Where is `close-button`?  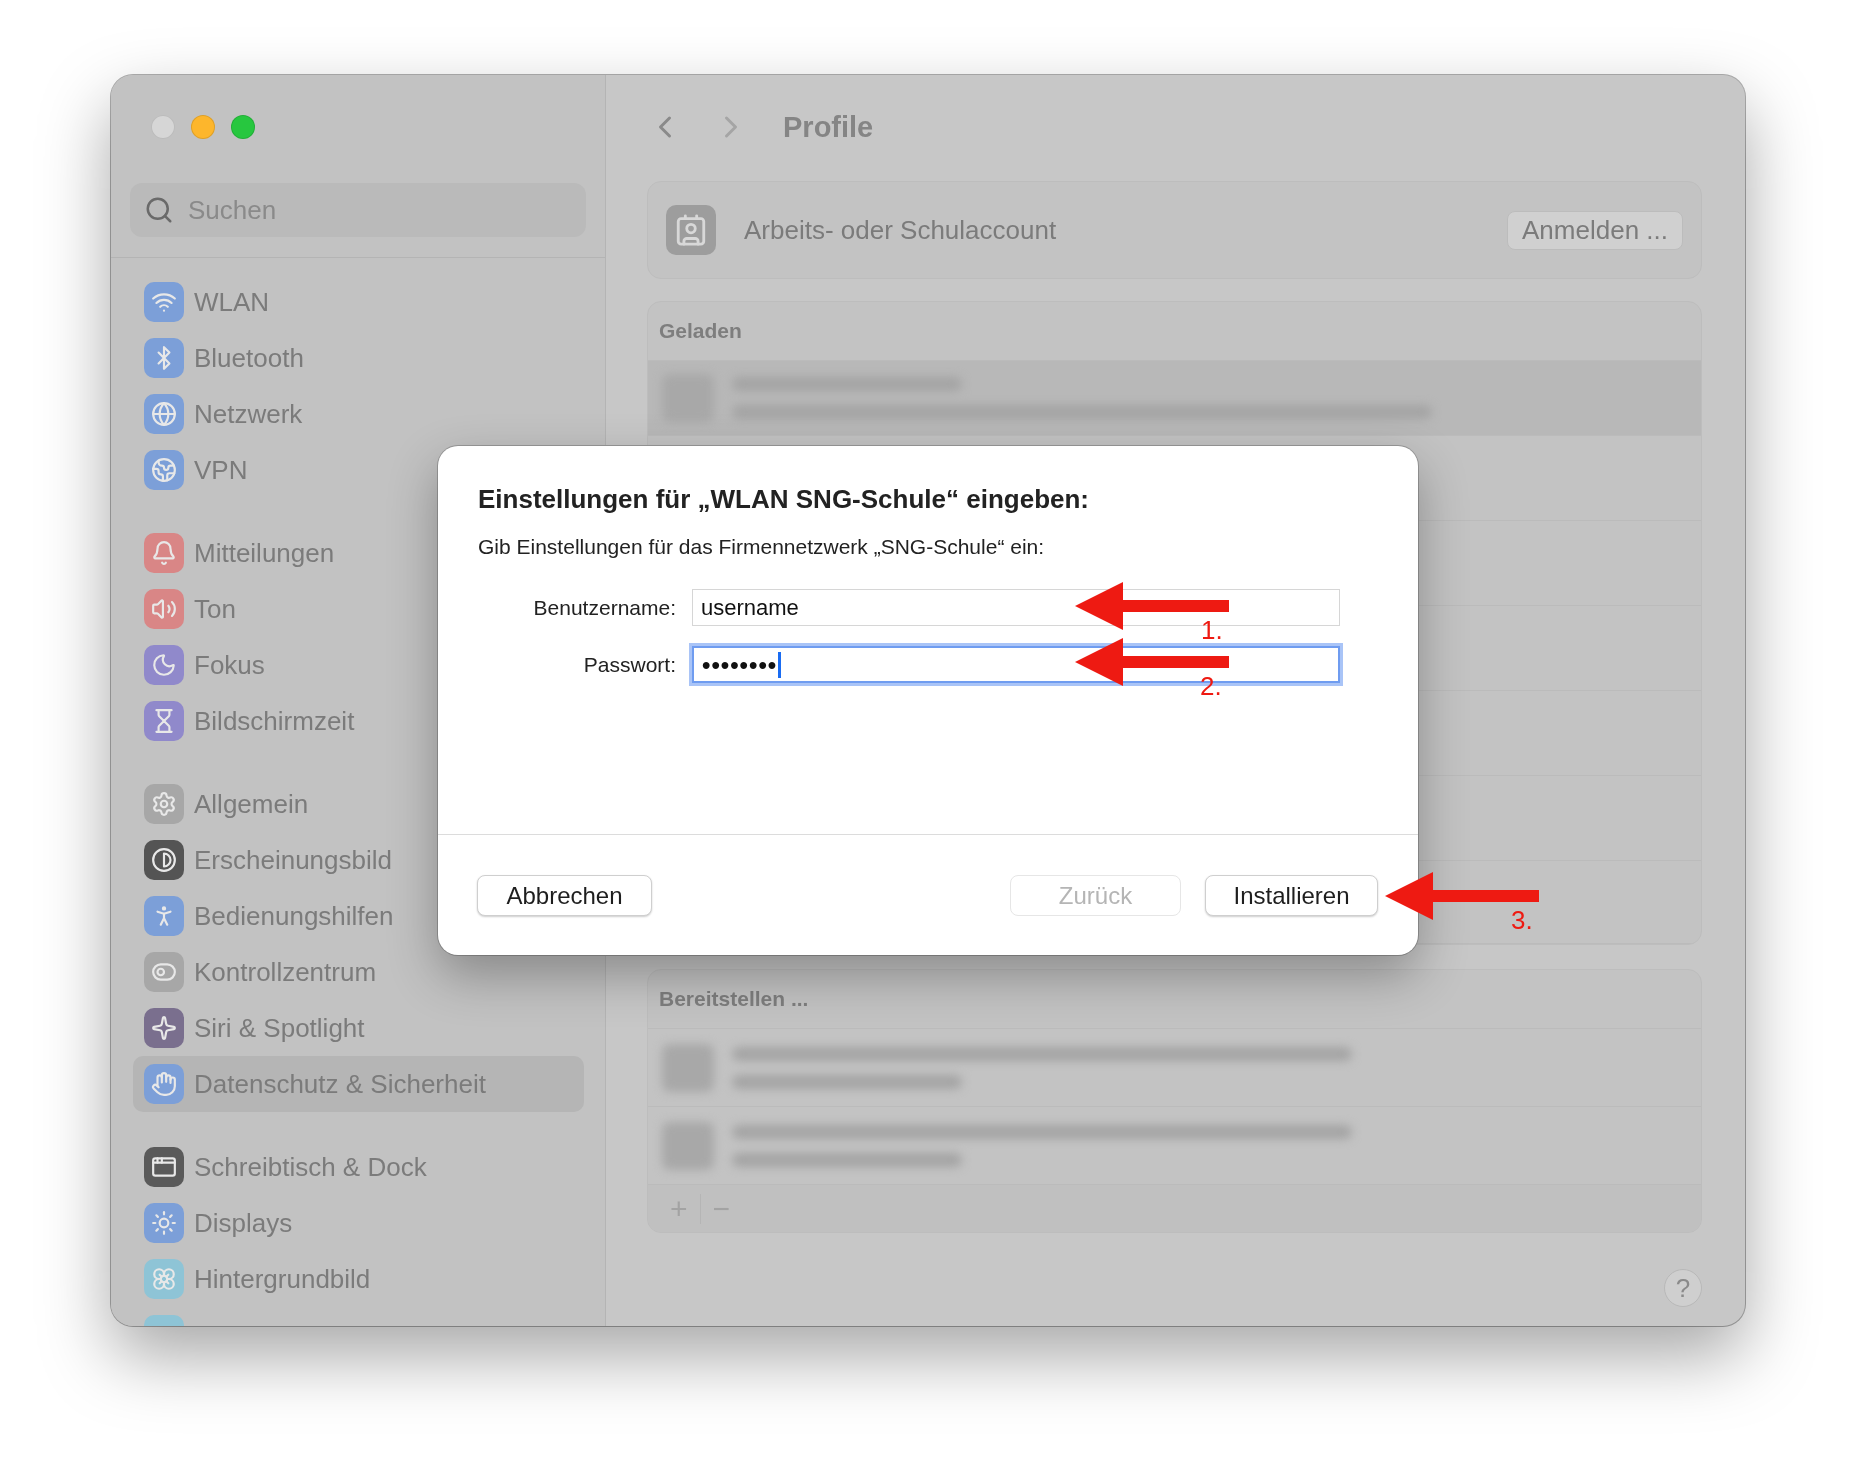
close-button is located at coordinates (163, 127).